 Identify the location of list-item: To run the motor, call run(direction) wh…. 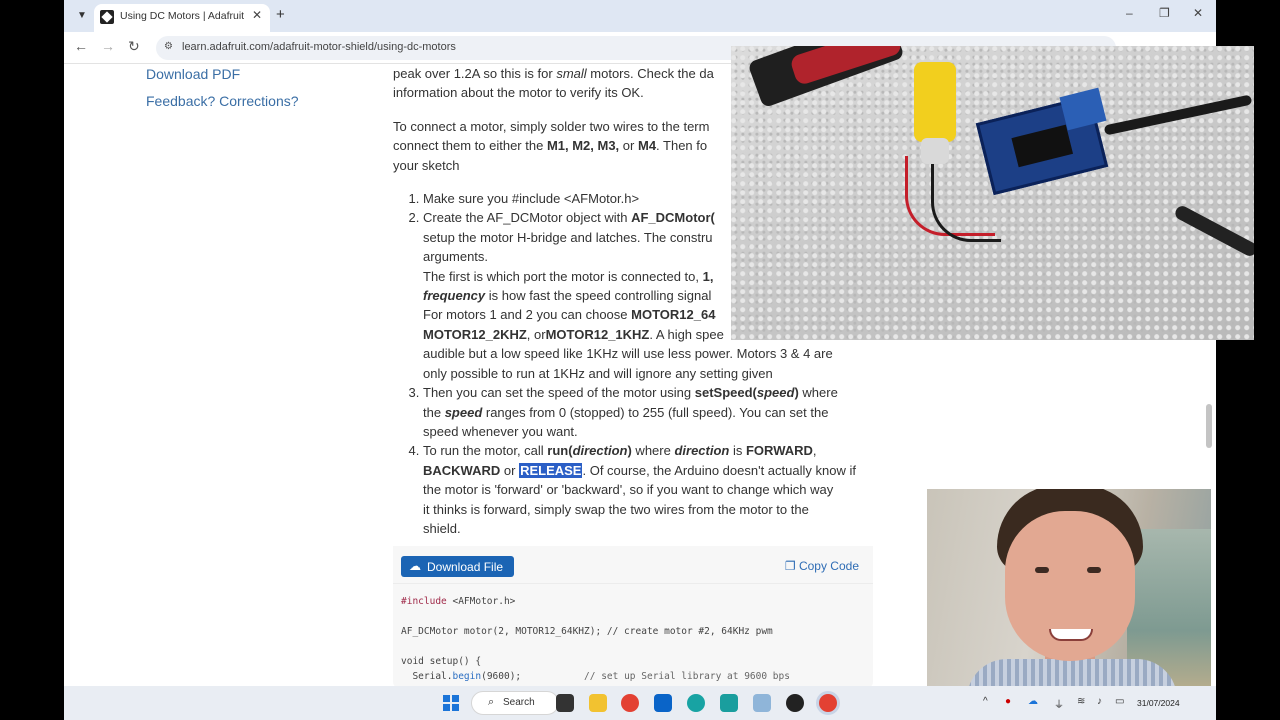
(649, 489).